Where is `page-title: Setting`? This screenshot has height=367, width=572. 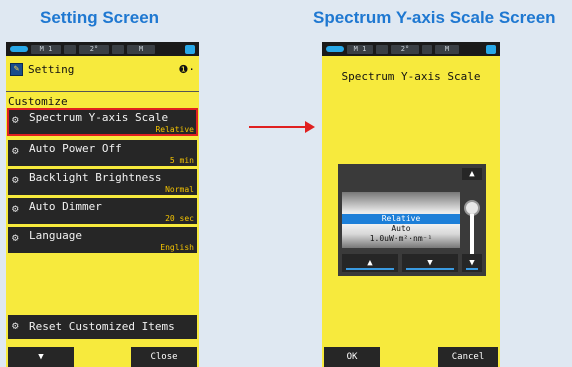
page-title: Setting is located at coordinates (51, 69).